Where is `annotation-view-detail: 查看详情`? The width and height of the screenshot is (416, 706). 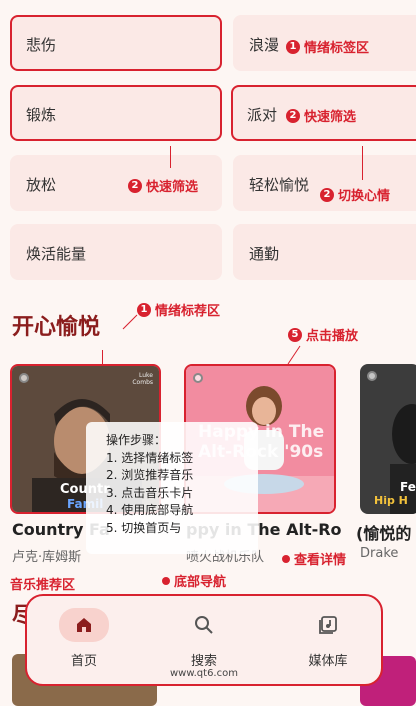 annotation-view-detail: 查看详情 is located at coordinates (314, 558).